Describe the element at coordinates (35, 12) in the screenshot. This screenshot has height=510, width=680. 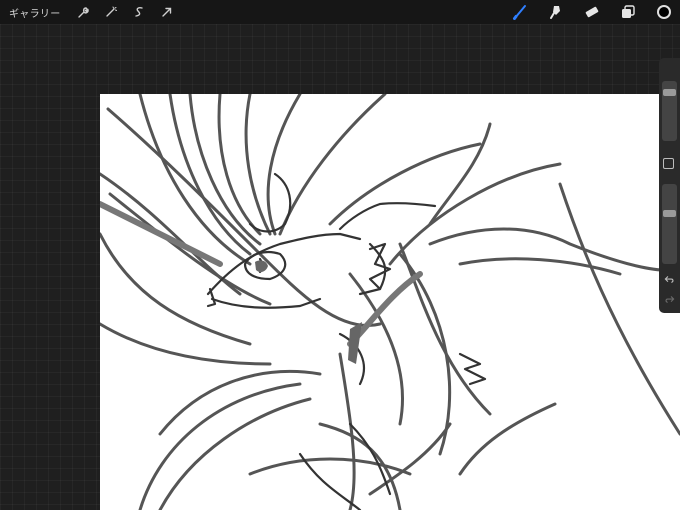
I see `gallery-button: ギャラリー` at that location.